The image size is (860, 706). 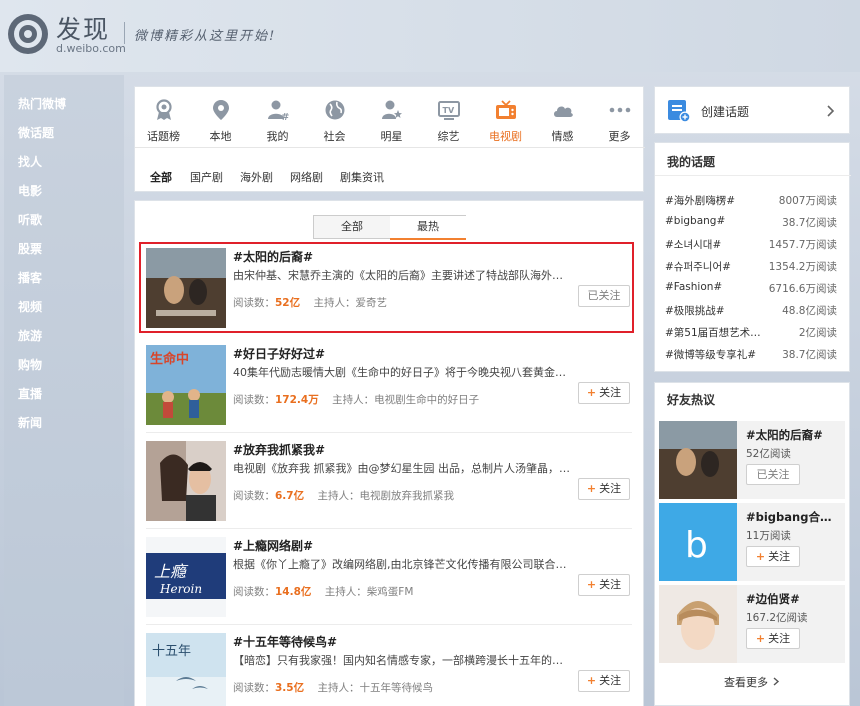 What do you see at coordinates (30, 422) in the screenshot?
I see `sidebar-item-news: 新闻` at bounding box center [30, 422].